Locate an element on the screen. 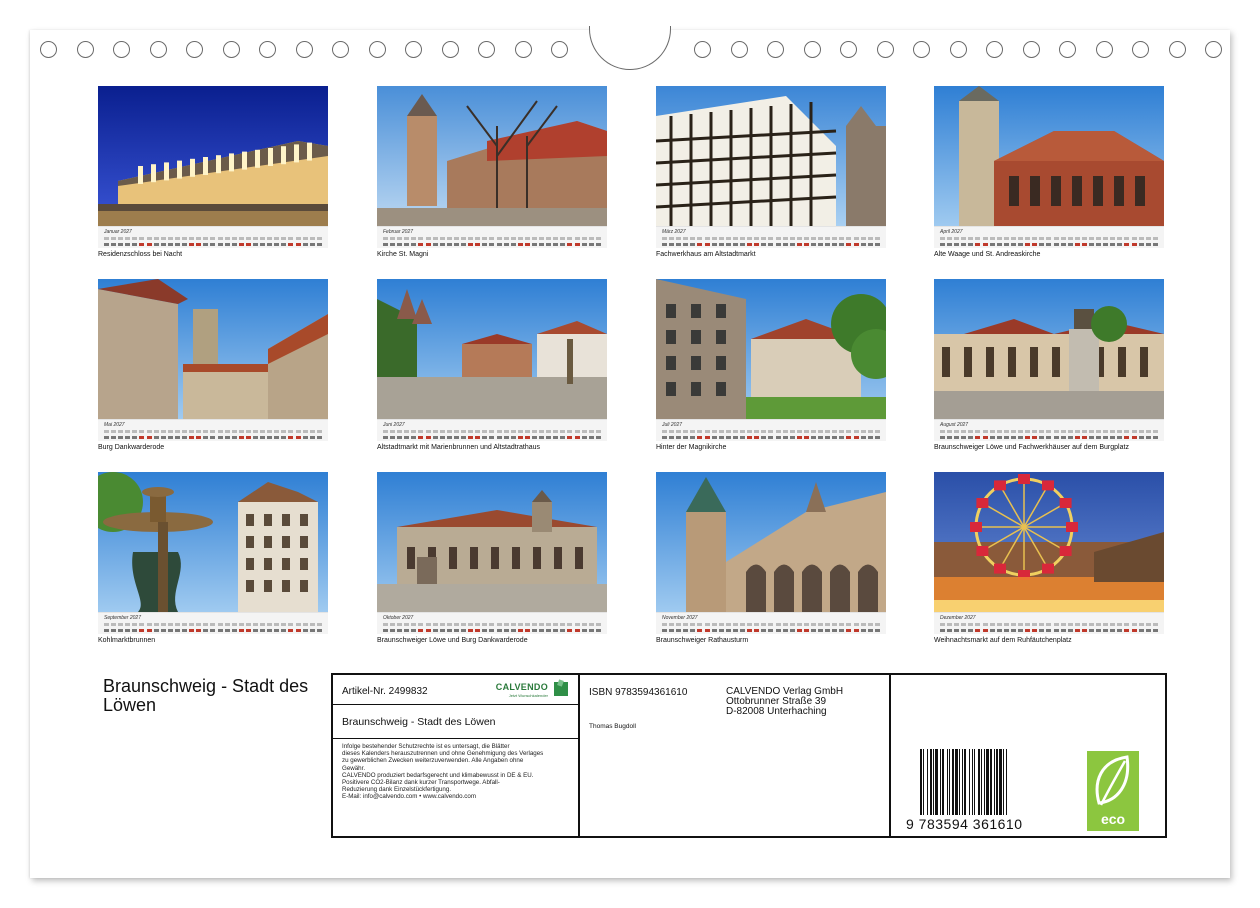 The image size is (1260, 908). month-calendar-strip: Oktober 2027 is located at coordinates (492, 623).